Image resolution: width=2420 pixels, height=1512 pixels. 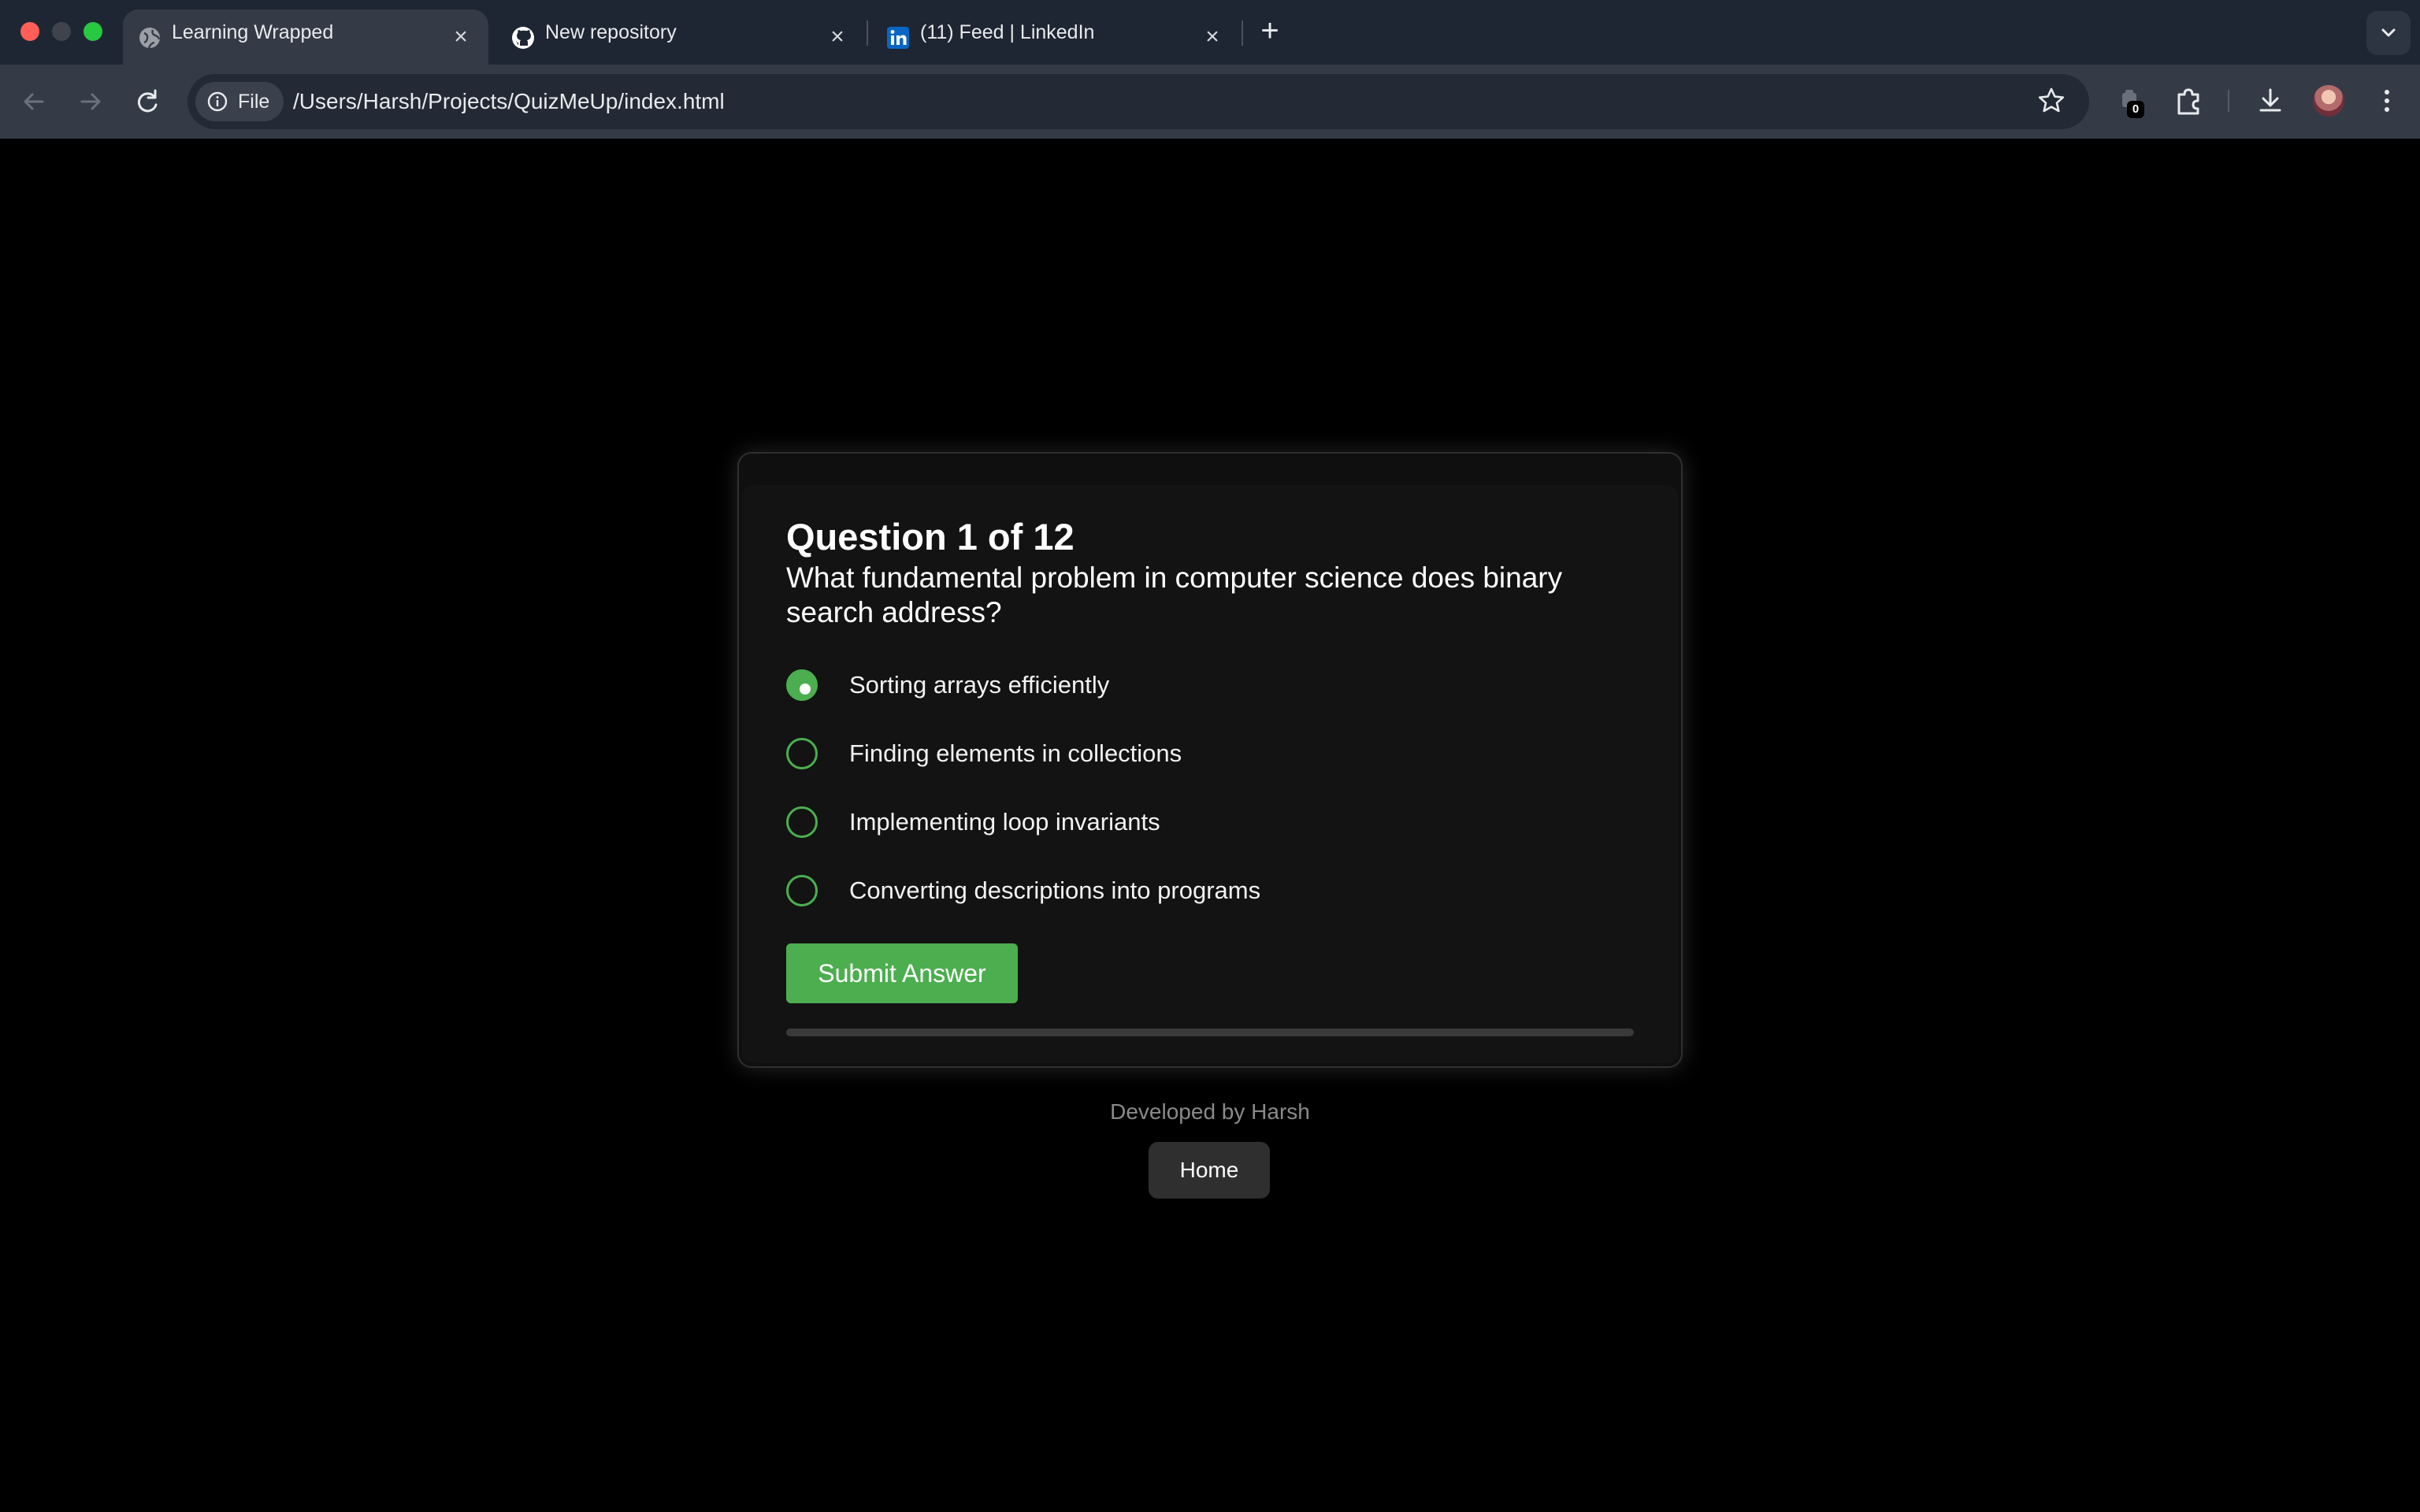 What do you see at coordinates (2387, 101) in the screenshot?
I see `kebab-menu-icon` at bounding box center [2387, 101].